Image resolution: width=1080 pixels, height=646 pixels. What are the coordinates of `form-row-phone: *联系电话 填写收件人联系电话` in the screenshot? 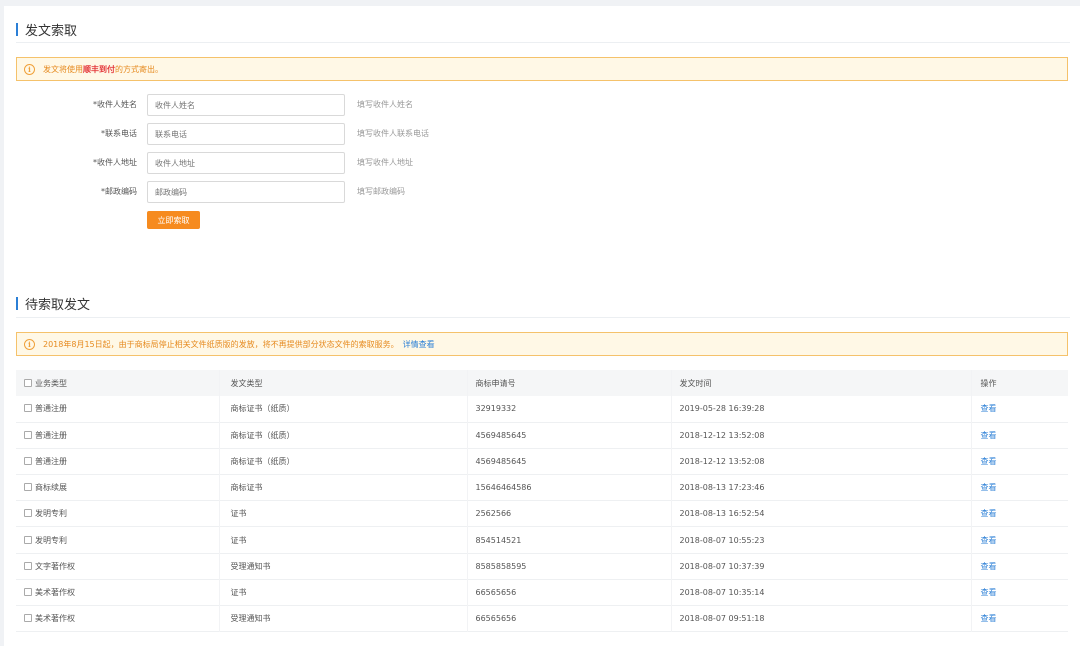 It's located at (304, 134).